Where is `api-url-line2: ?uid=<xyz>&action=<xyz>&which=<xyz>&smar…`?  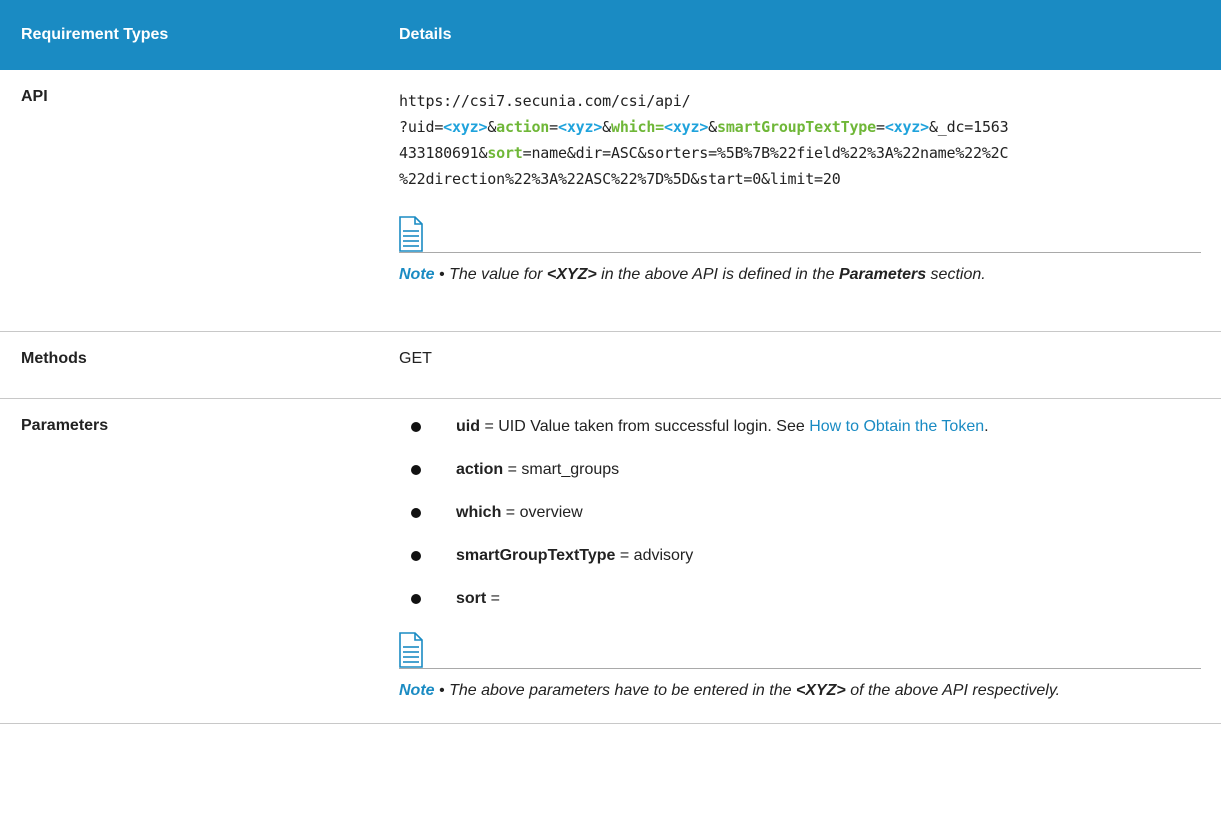 api-url-line2: ?uid=<xyz>&action=<xyz>&which=<xyz>&smar… is located at coordinates (704, 127).